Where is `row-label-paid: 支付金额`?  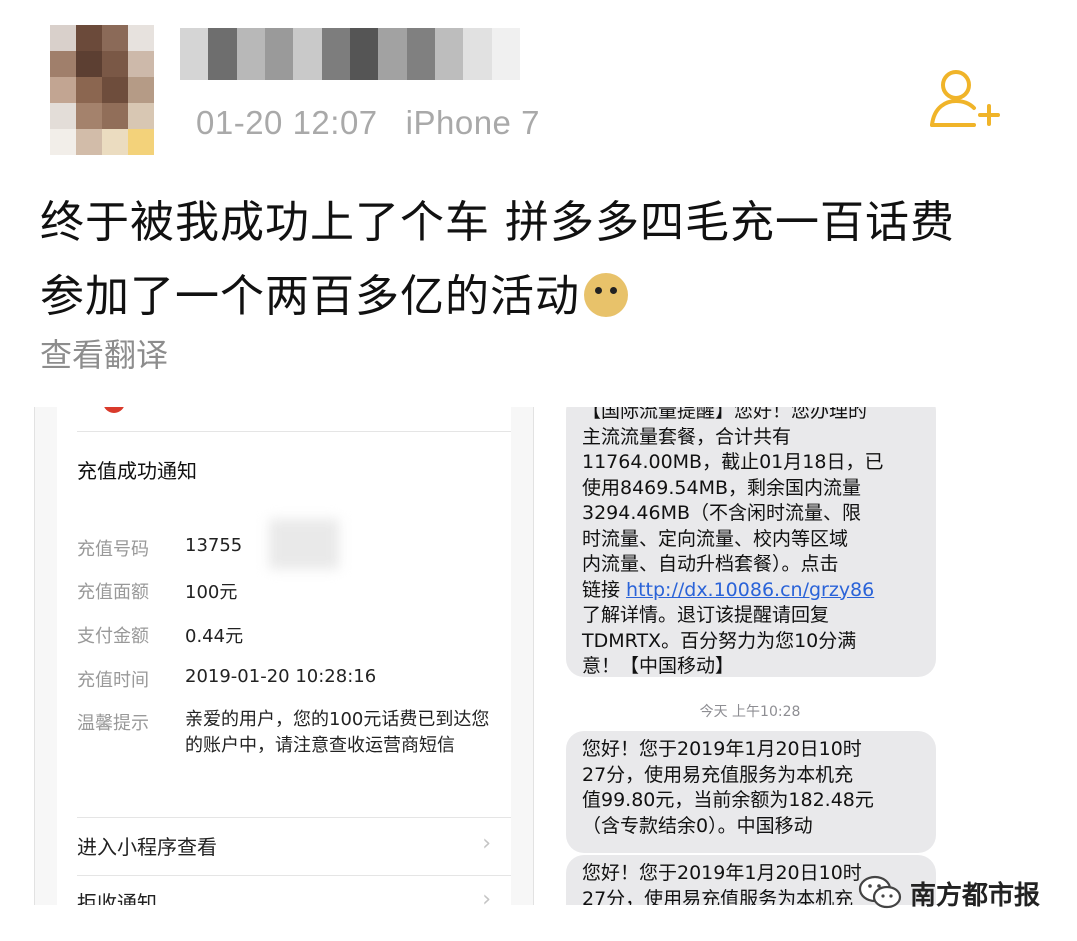 row-label-paid: 支付金额 is located at coordinates (113, 636).